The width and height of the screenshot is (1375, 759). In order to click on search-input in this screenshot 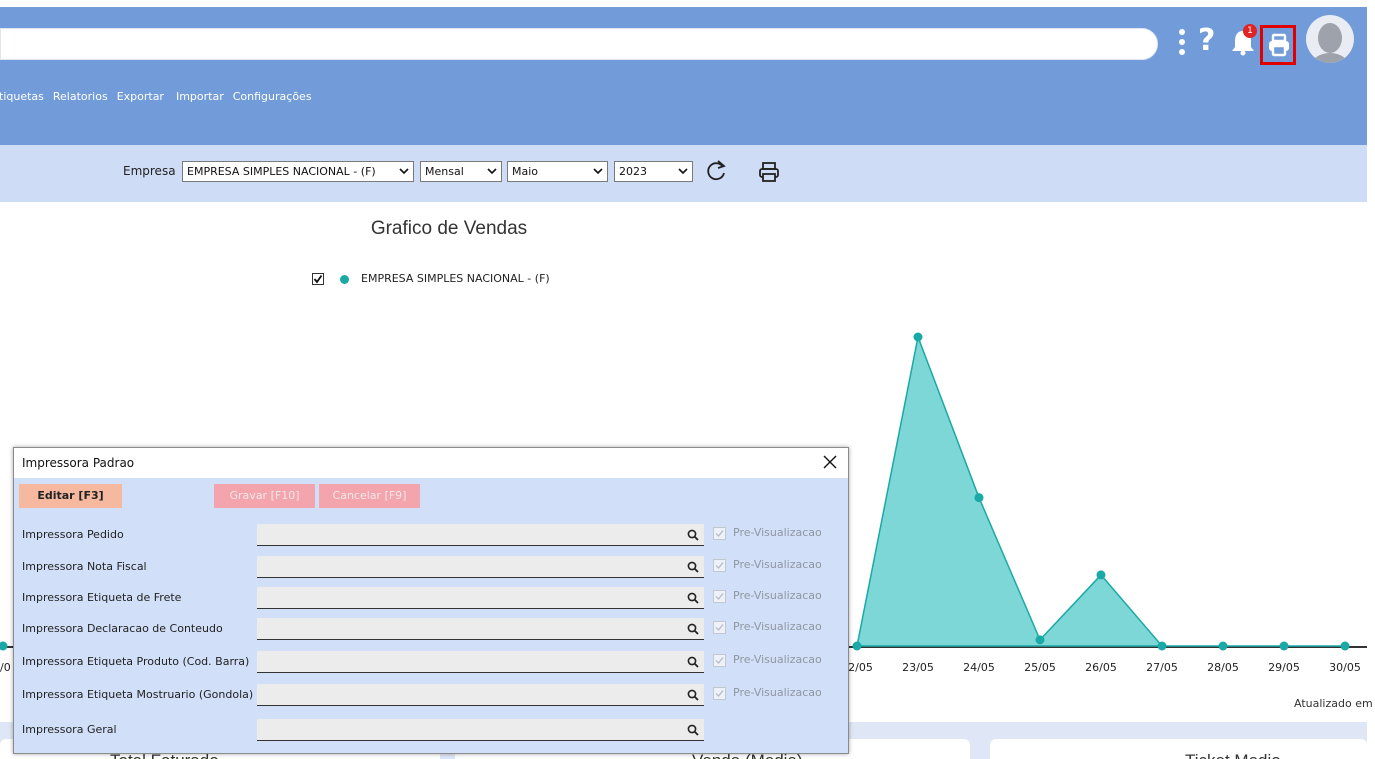, I will do `click(579, 44)`.